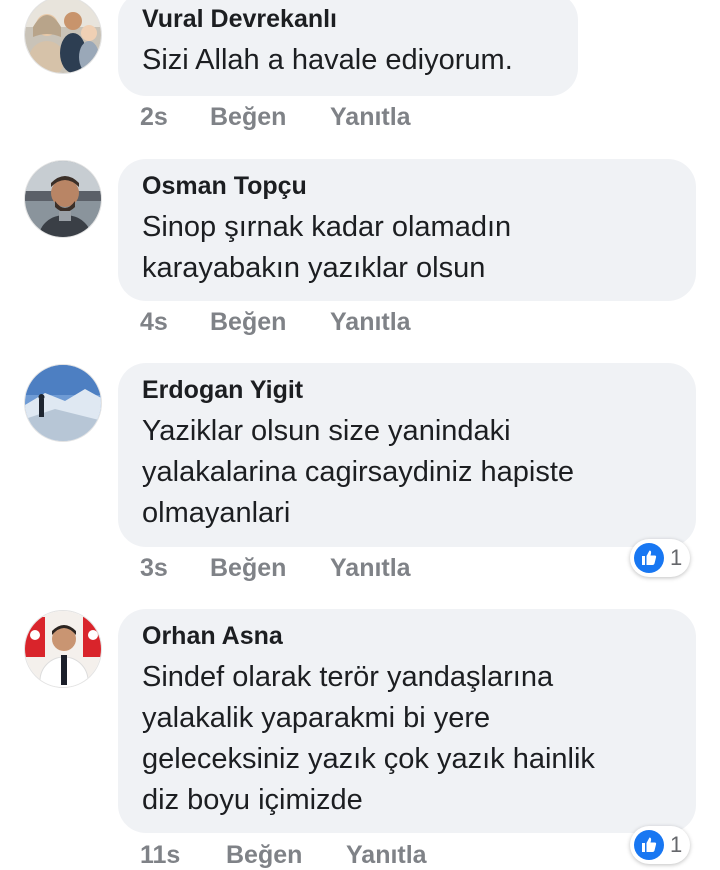  I want to click on comment-actions: 11s Beğen Yanıtla, so click(283, 855).